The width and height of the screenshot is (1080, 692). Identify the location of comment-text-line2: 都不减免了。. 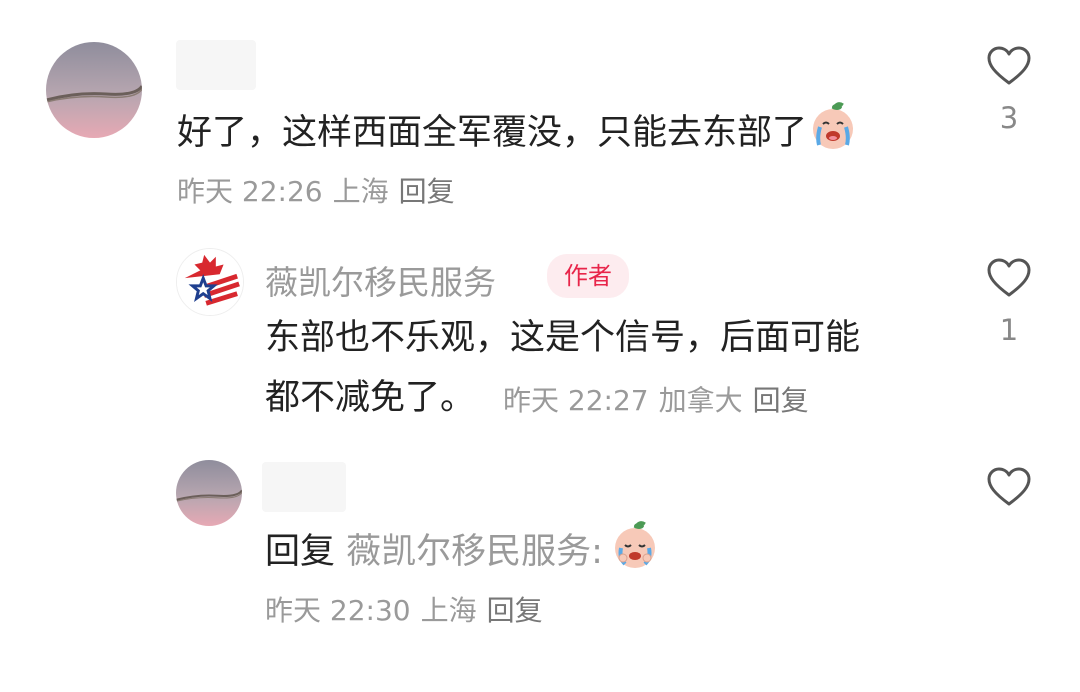
(370, 398).